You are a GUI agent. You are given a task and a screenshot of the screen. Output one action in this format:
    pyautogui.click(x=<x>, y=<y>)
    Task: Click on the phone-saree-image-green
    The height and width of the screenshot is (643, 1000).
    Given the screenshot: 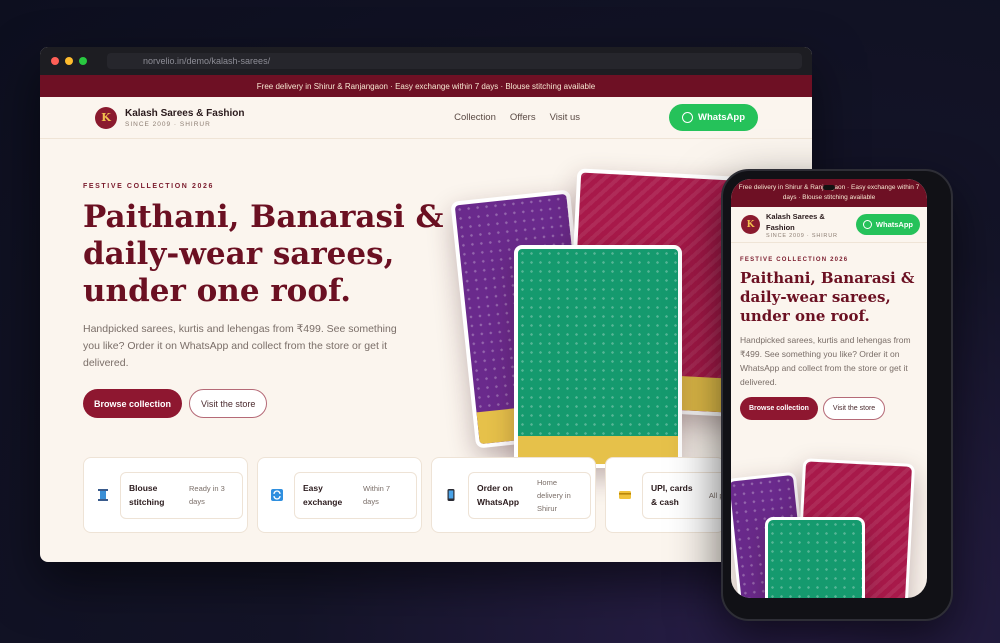 What is the action you would take?
    pyautogui.click(x=815, y=557)
    